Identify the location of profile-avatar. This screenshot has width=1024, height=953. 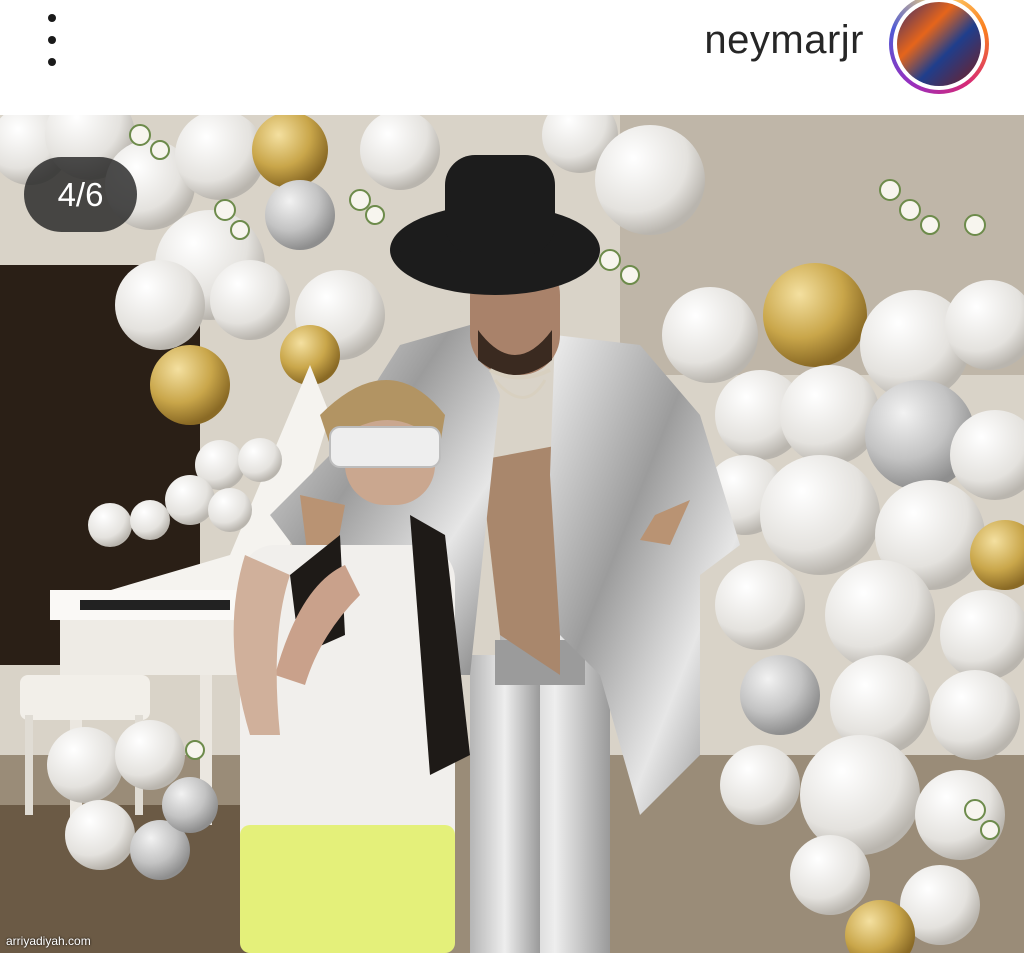
(939, 47).